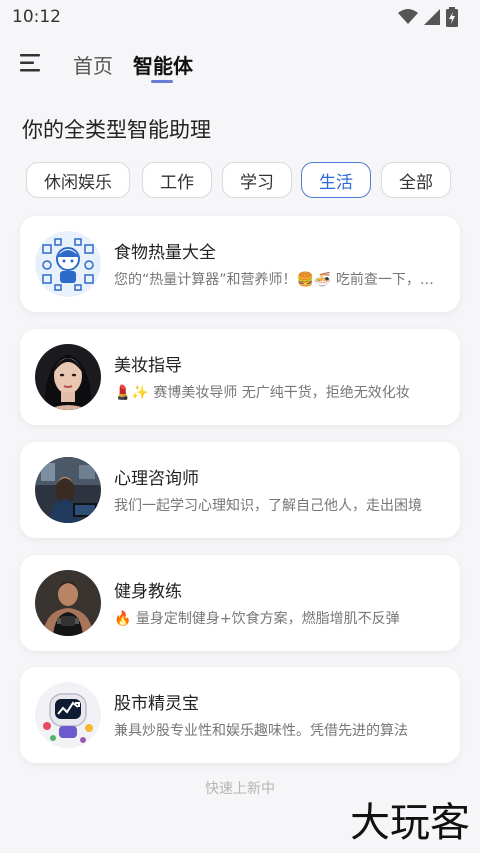  I want to click on card-title: 美妆指导, so click(148, 366).